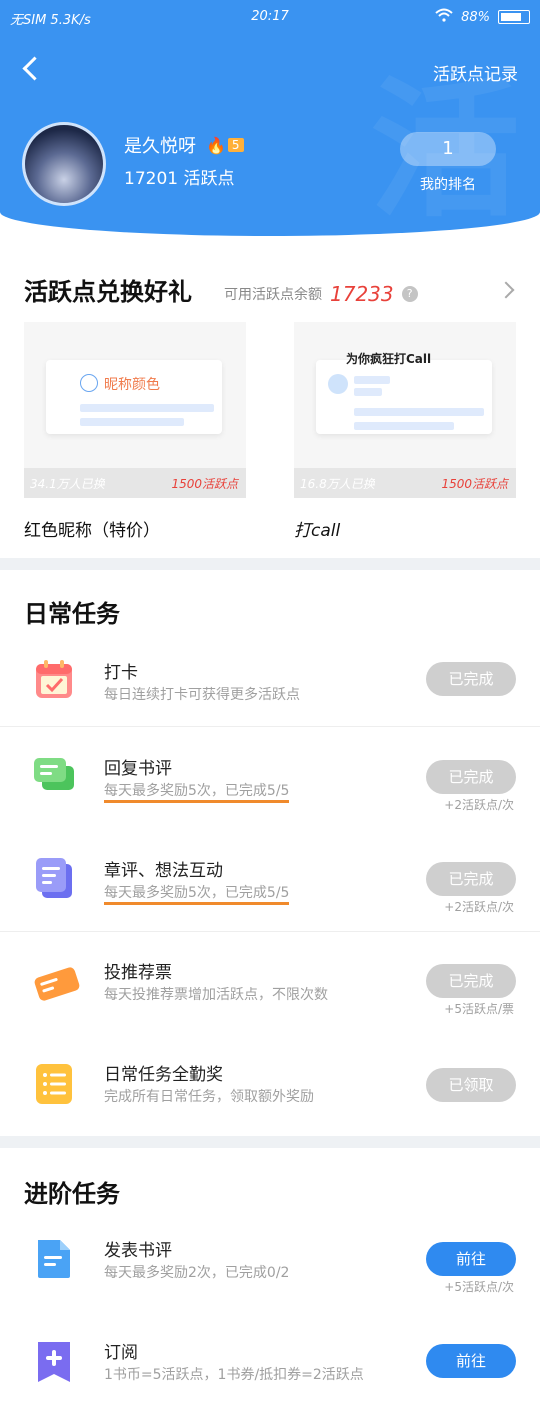 Image resolution: width=540 pixels, height=1425 pixels. Describe the element at coordinates (54, 1084) in the screenshot. I see `list-icon` at that location.